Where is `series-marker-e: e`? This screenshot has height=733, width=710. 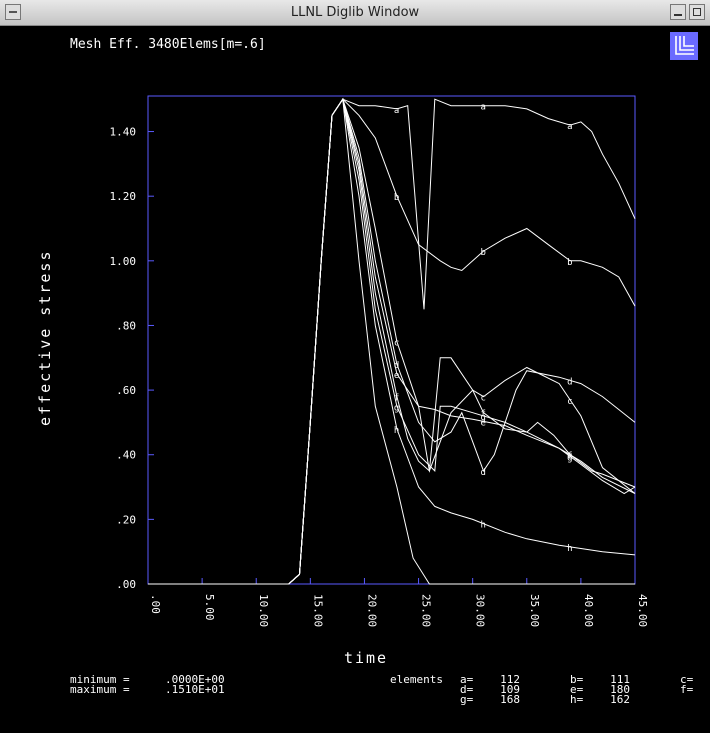
series-marker-e: e is located at coordinates (396, 376).